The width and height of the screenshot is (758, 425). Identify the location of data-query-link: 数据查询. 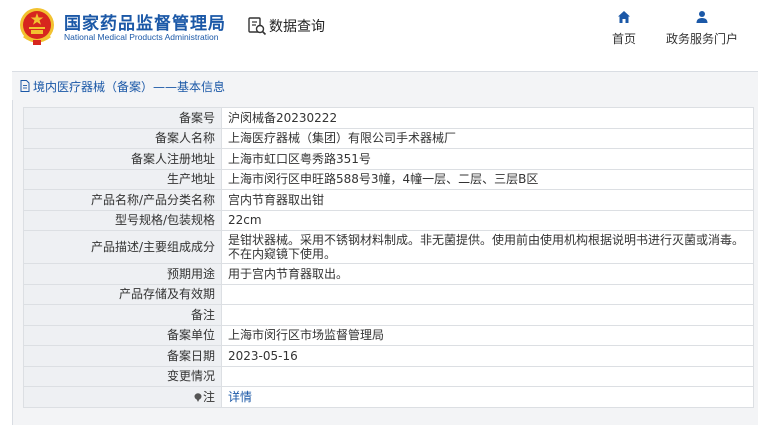
(286, 26).